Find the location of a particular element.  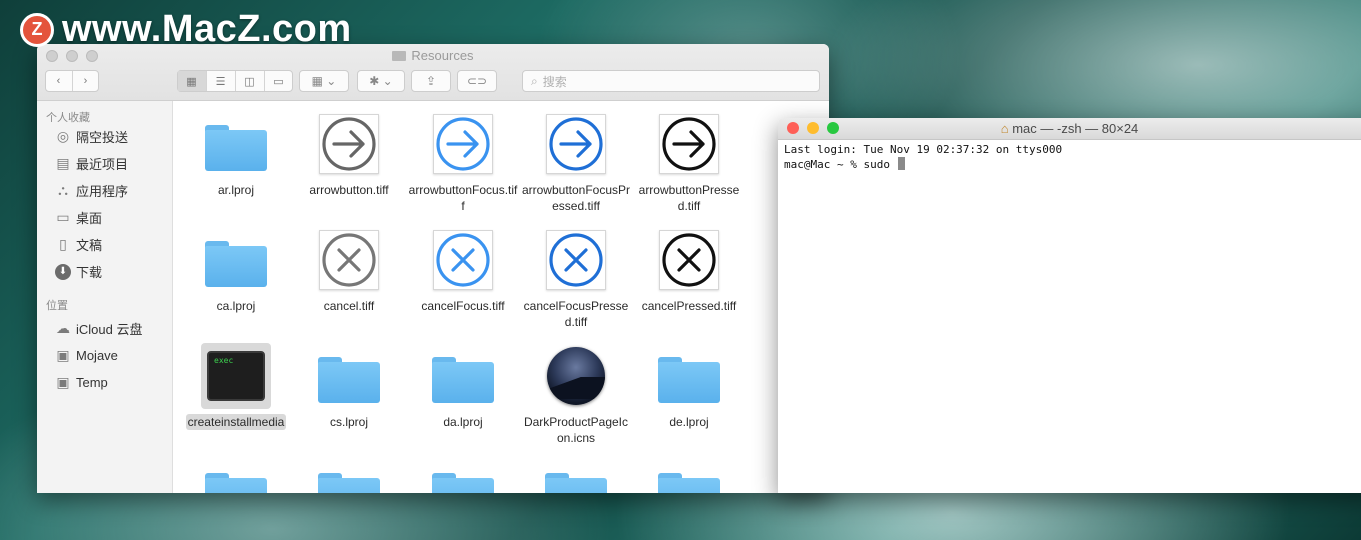

file-item: DarkProductPageIcon.icns is located at coordinates (576, 394).